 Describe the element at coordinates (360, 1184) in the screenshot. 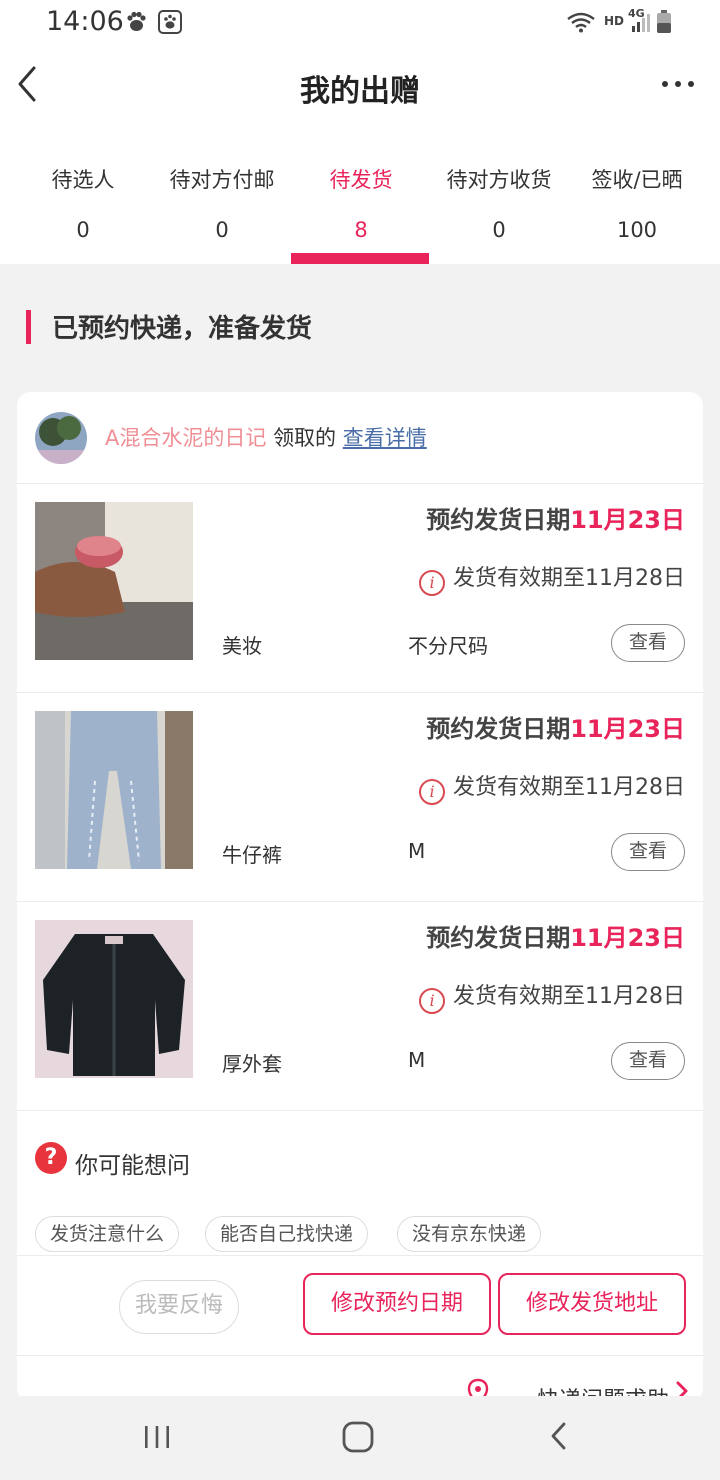

I see `faq-section: ? 你可能想问 发货注意什么 能否自己找快递 没有京东快递` at that location.